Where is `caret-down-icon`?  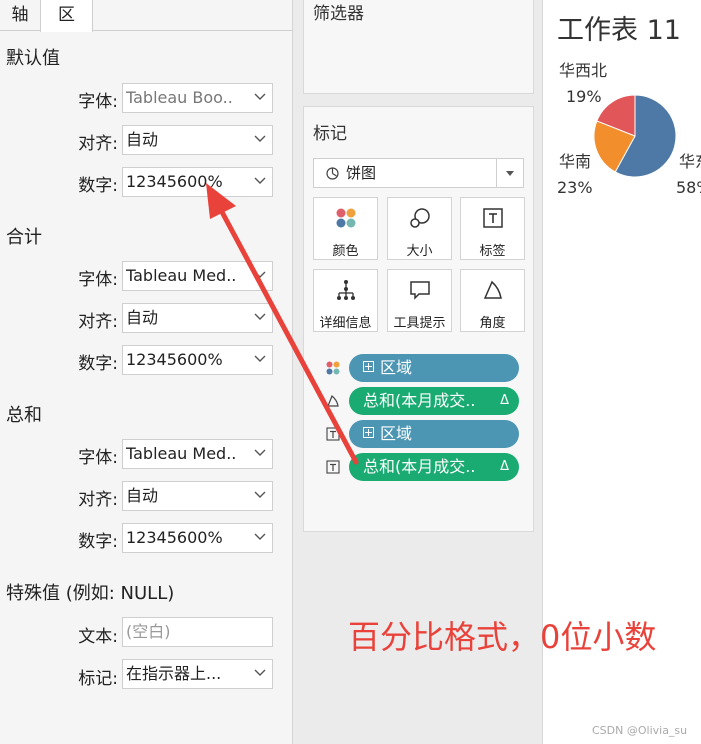 caret-down-icon is located at coordinates (510, 173).